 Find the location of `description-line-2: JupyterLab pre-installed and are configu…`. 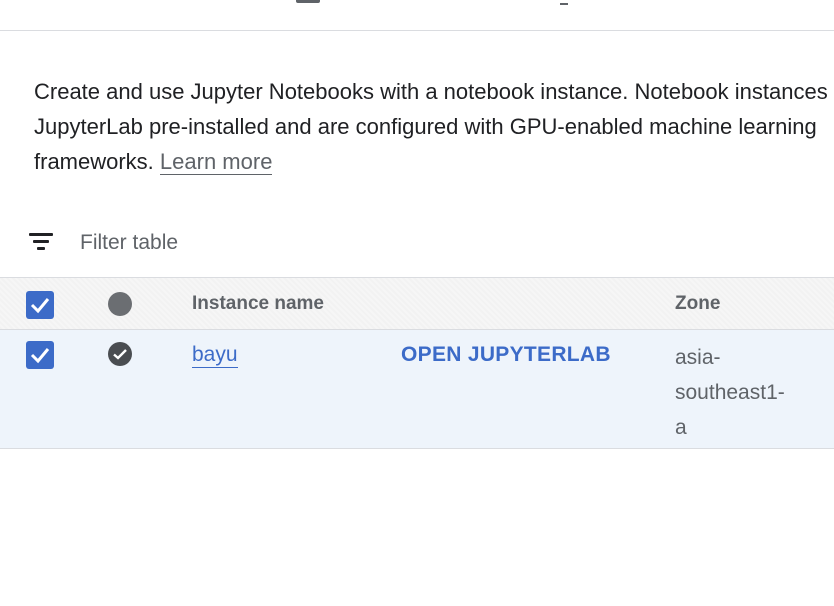

description-line-2: JupyterLab pre-installed and are configu… is located at coordinates (425, 126).